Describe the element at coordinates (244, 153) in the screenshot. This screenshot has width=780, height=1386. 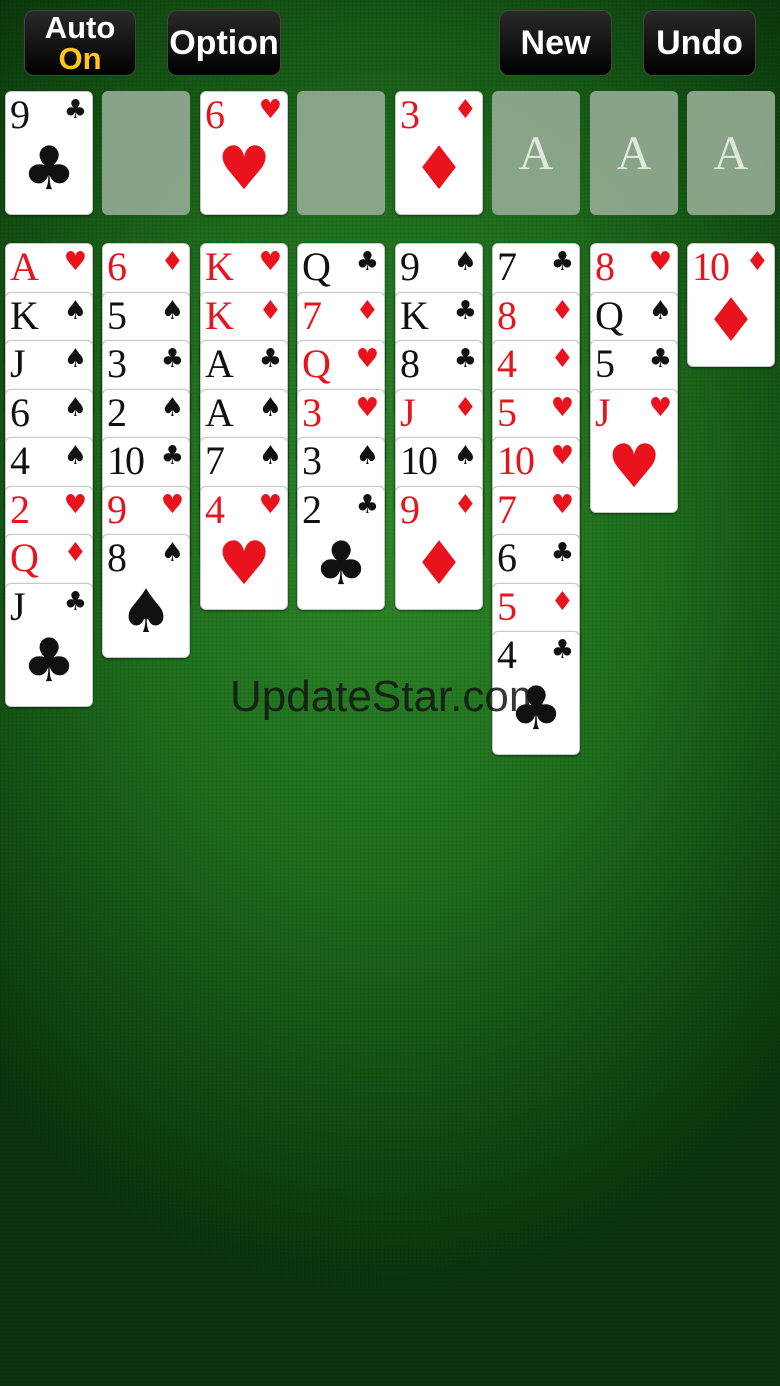
I see `playing-card: 6 ♥ ♥` at that location.